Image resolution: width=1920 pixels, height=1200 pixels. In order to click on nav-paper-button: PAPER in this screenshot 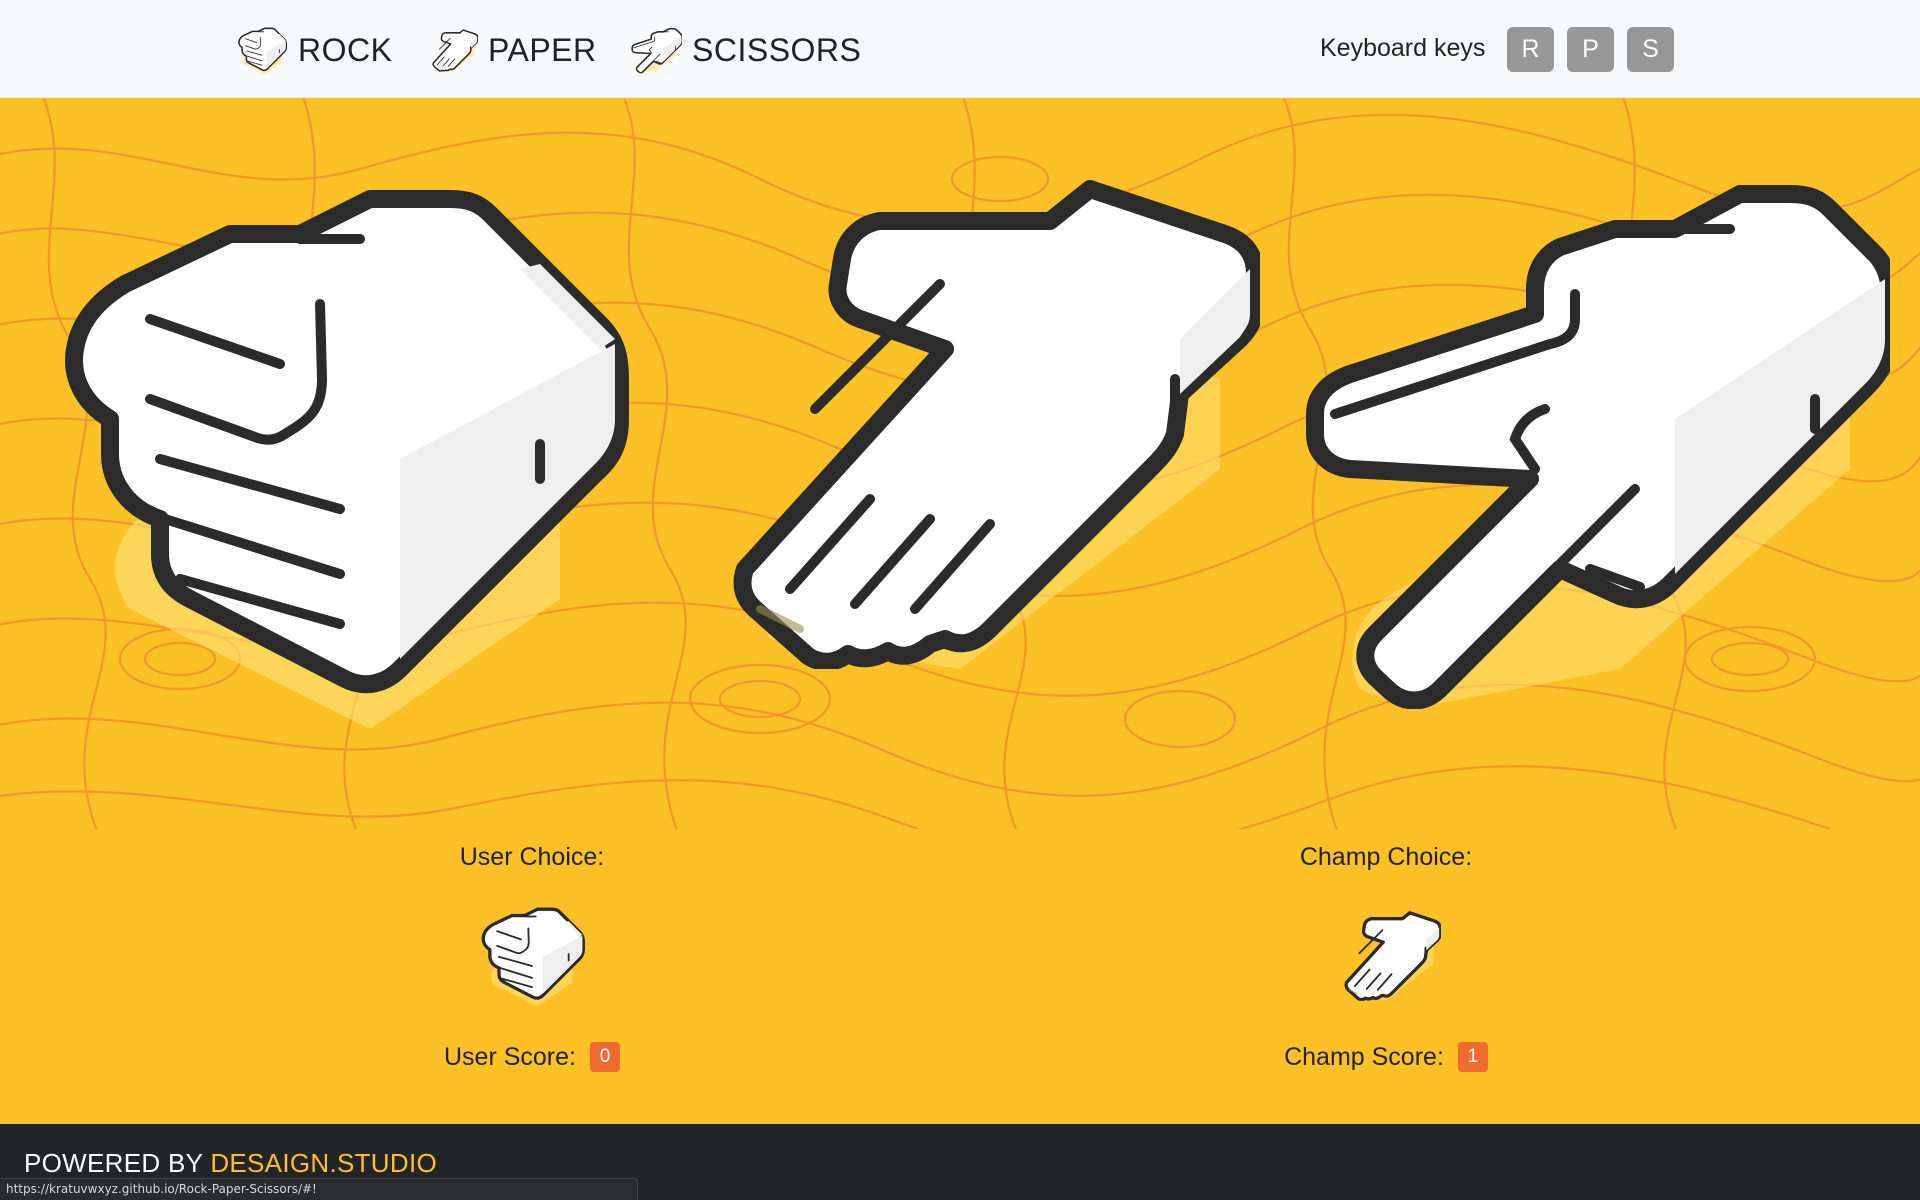, I will do `click(511, 50)`.